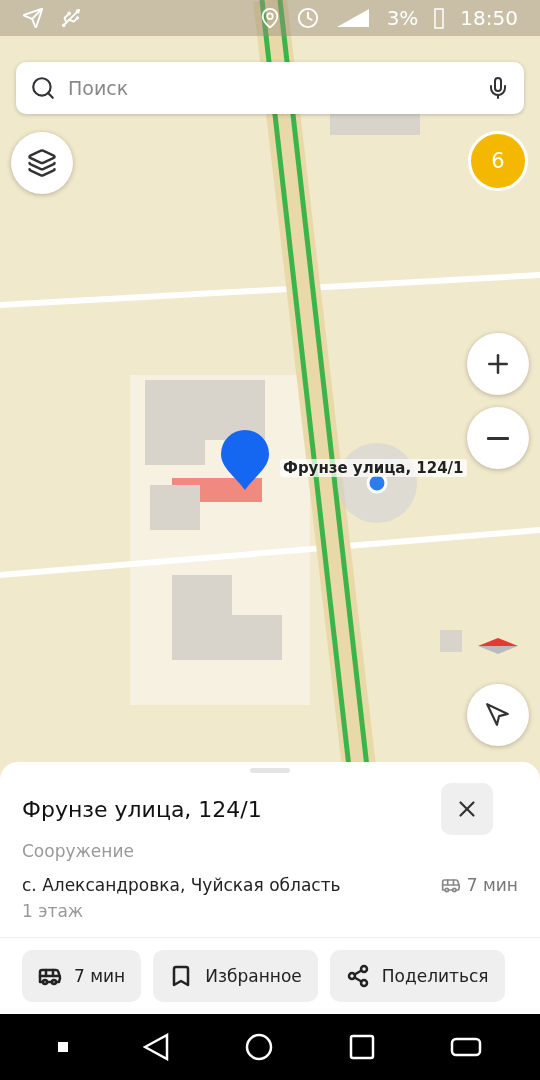 The height and width of the screenshot is (1080, 540). Describe the element at coordinates (259, 1047) in the screenshot. I see `home-icon` at that location.